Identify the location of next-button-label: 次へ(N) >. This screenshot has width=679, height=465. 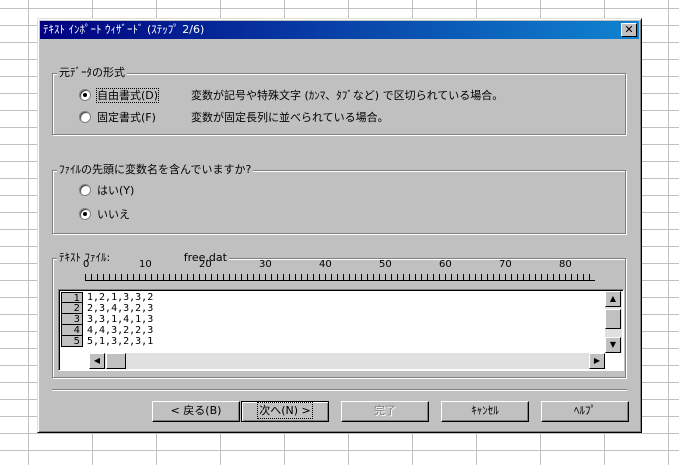
(285, 410).